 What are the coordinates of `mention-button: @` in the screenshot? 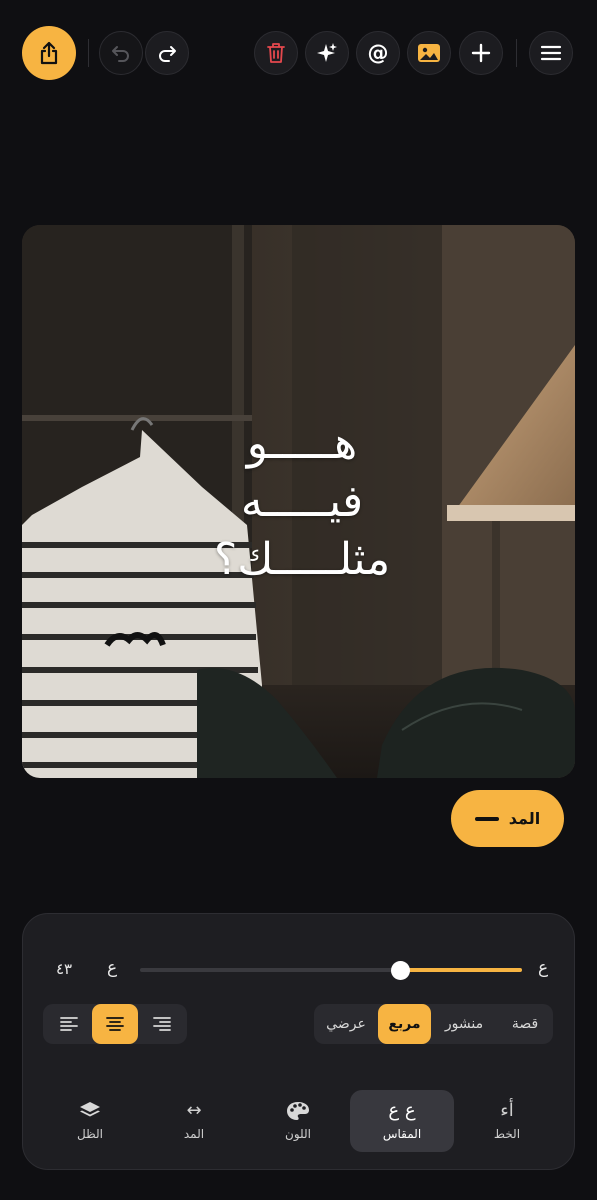 It's located at (378, 53).